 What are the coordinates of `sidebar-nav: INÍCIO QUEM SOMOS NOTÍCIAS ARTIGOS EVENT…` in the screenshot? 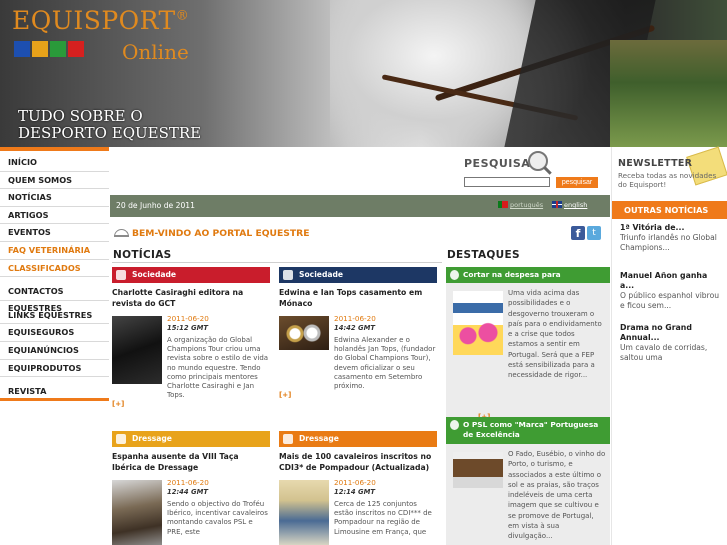 It's located at (54, 274).